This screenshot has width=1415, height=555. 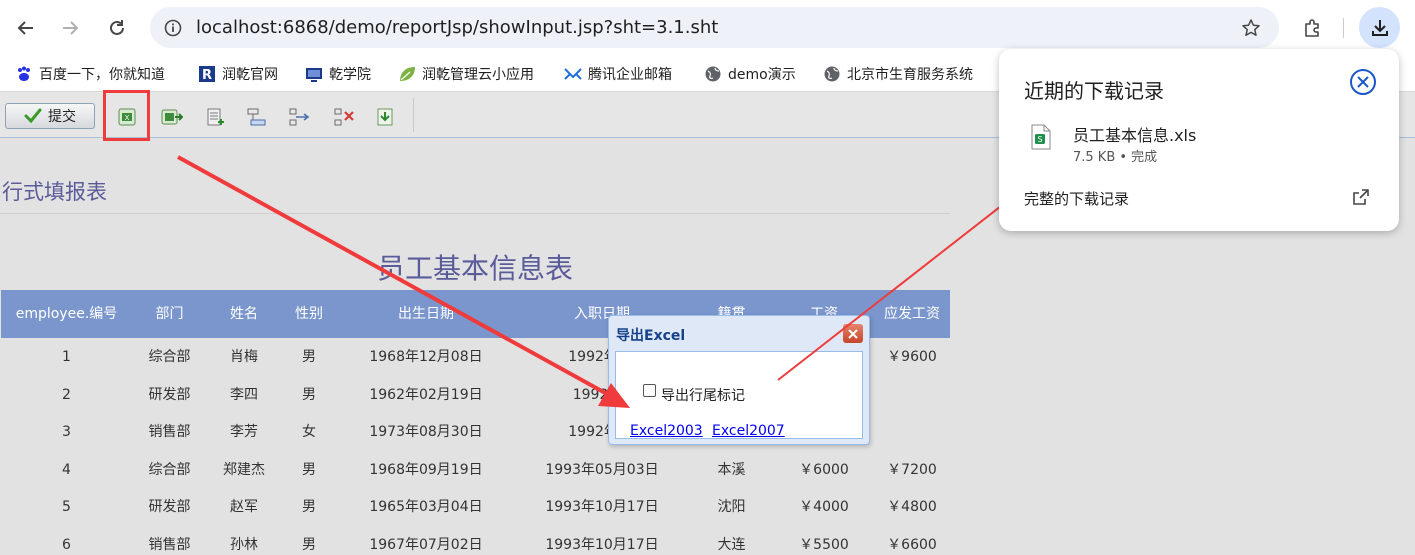 What do you see at coordinates (1134, 134) in the screenshot?
I see `download-file-name: 员工基本信息.xls` at bounding box center [1134, 134].